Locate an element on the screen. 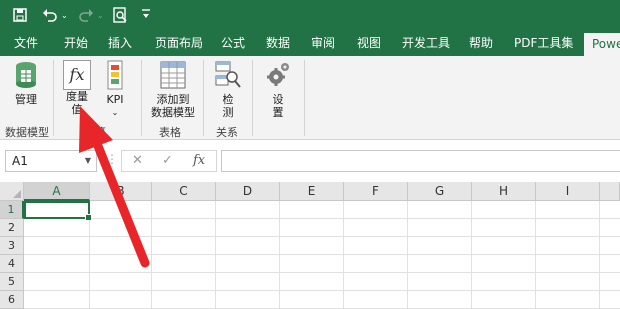 The image size is (620, 309). tab-help: 帮助 is located at coordinates (481, 43).